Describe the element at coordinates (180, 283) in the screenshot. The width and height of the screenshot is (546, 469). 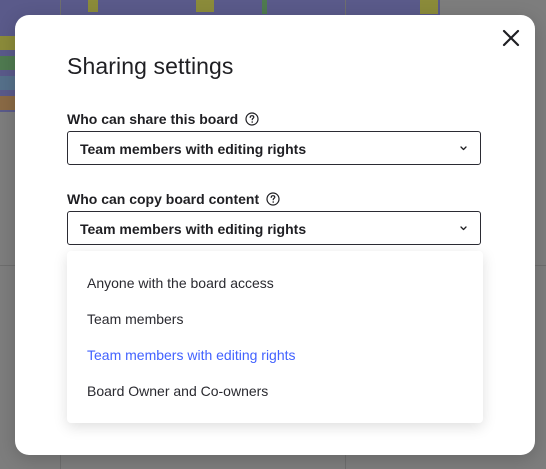
I see `dropdown-option-anyone: Anyone with the board access` at that location.